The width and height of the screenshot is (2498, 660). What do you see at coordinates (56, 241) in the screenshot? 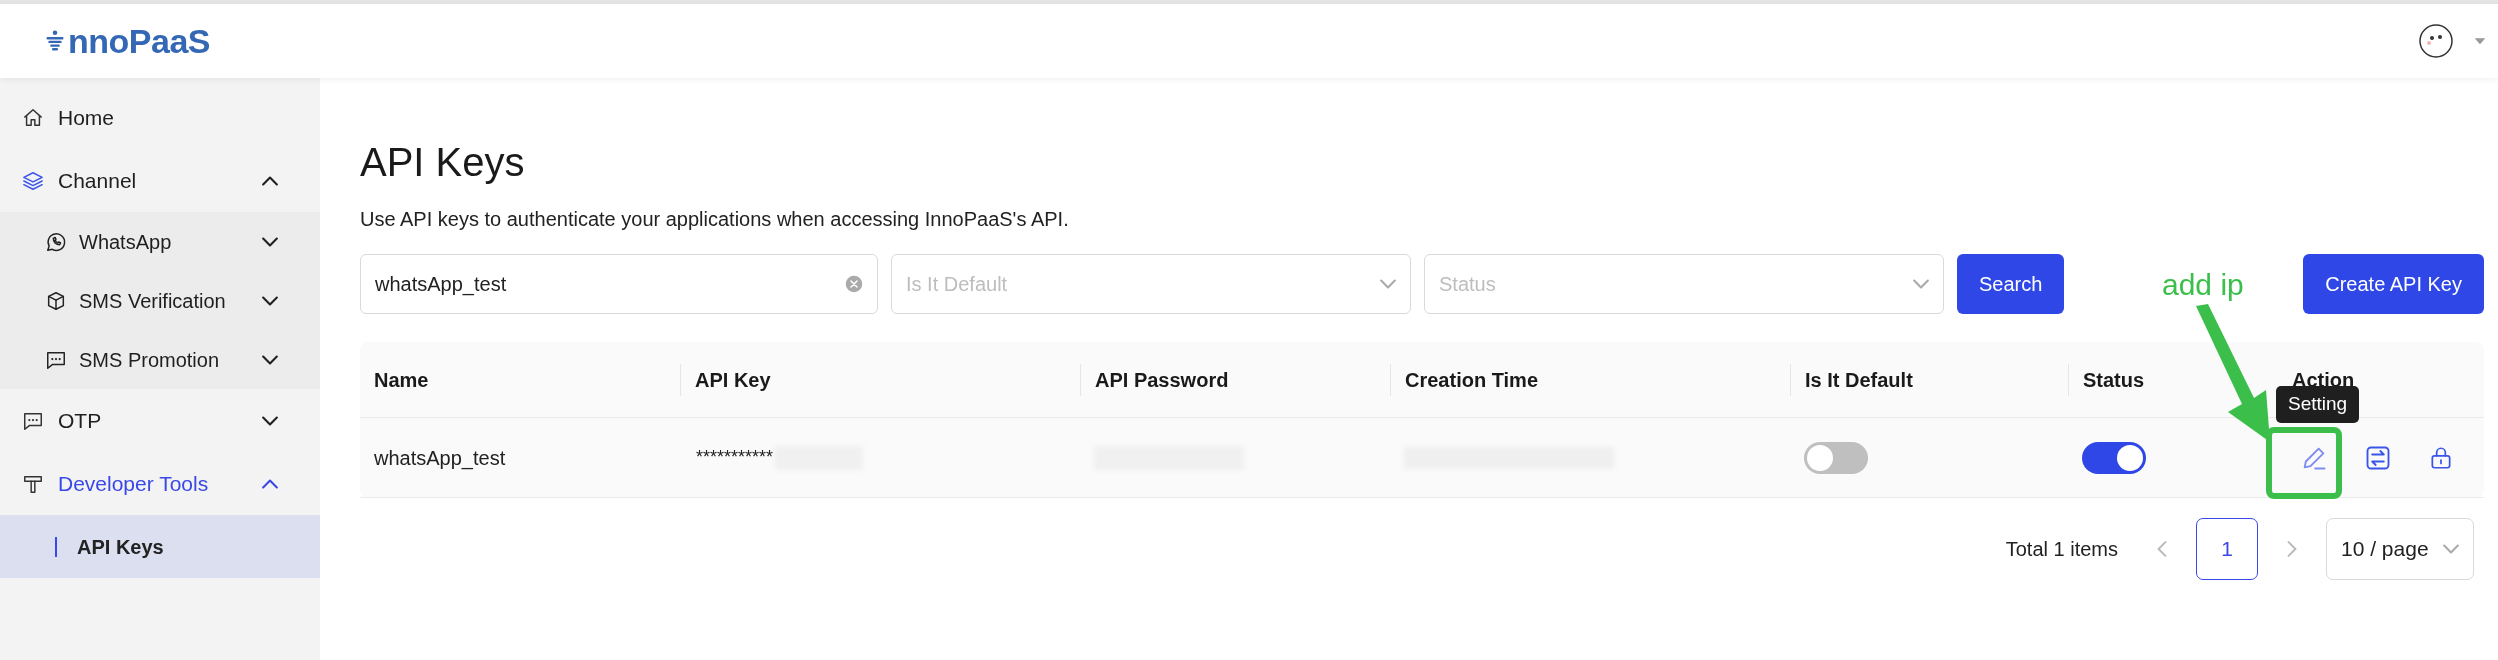
I see `phone-bubble-icon` at bounding box center [56, 241].